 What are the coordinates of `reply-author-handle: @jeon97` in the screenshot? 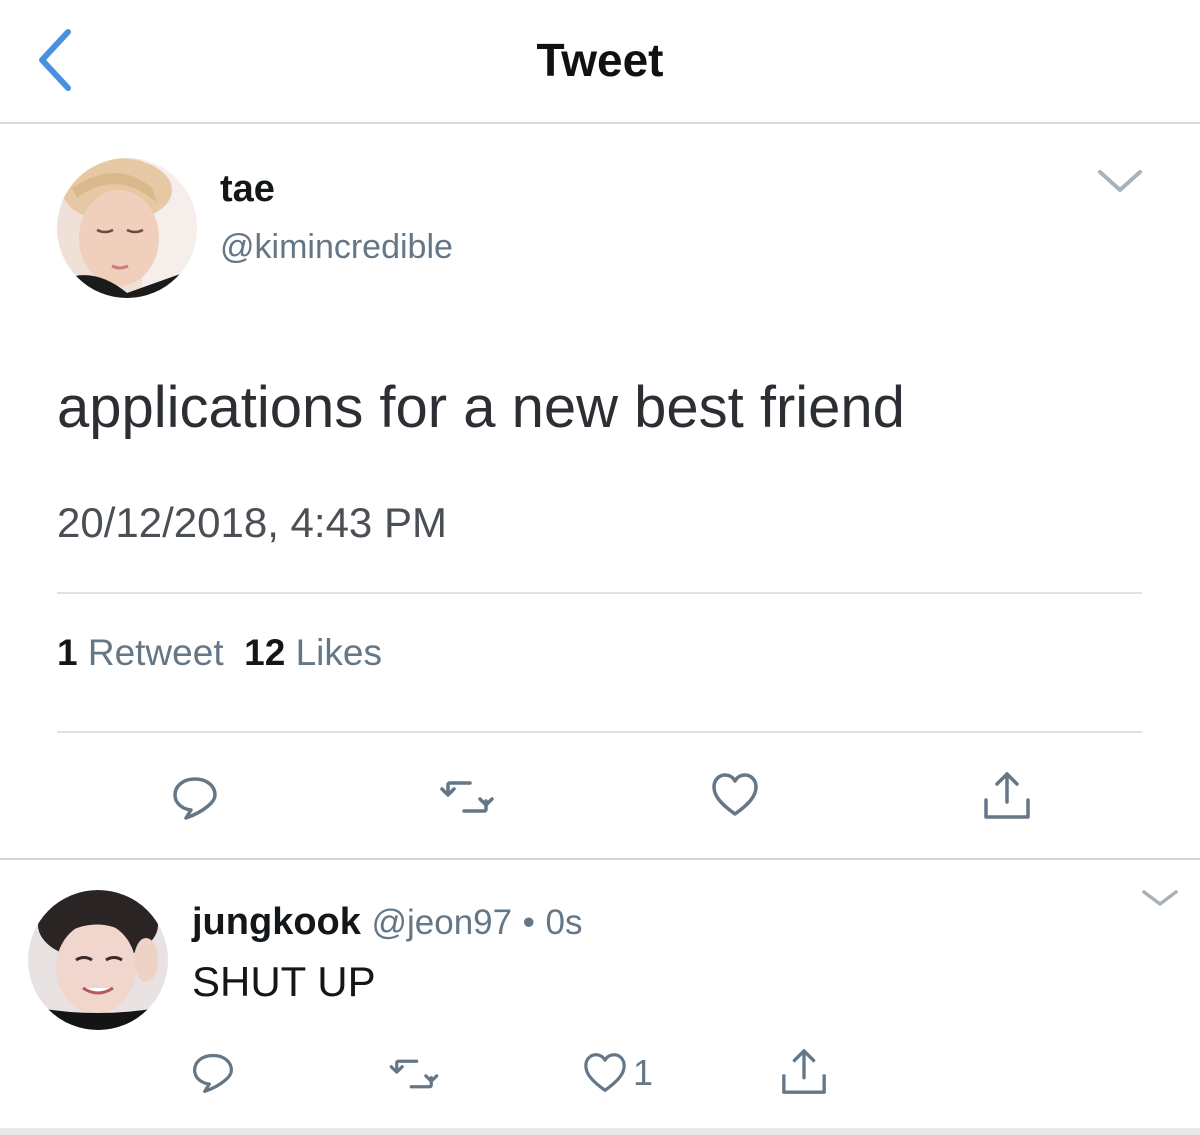 It's located at (441, 922).